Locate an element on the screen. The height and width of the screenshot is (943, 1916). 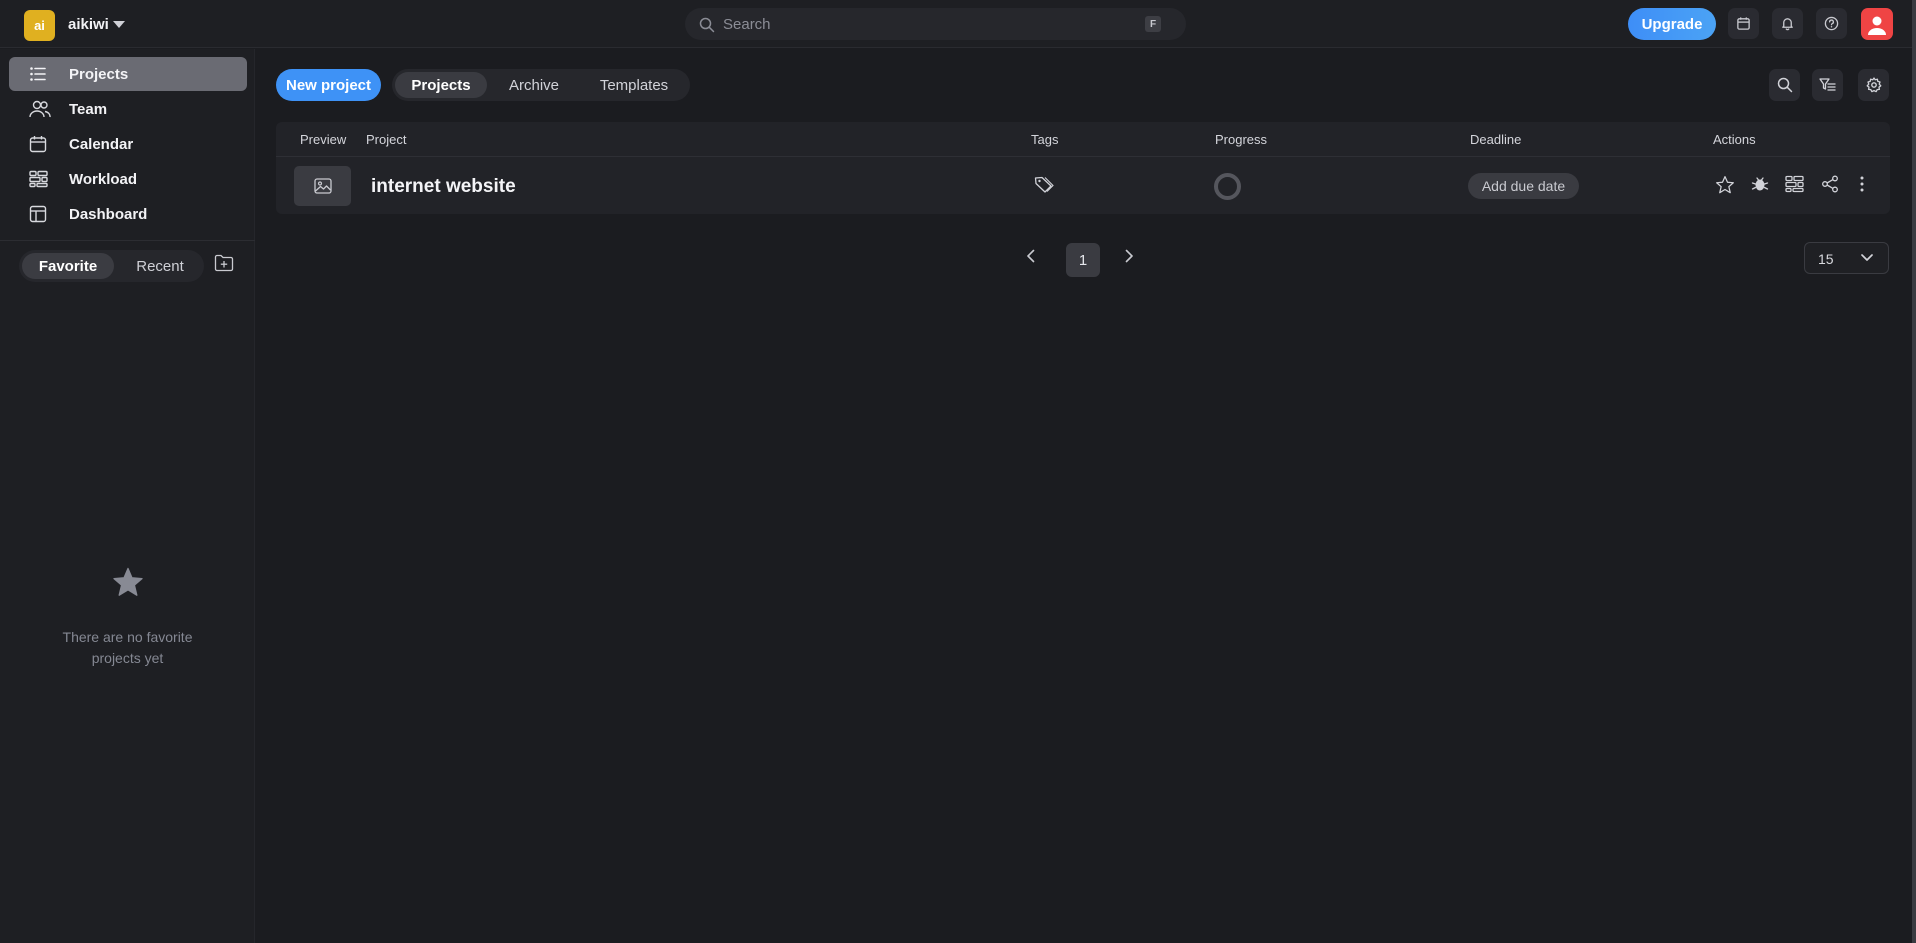
column-header-project: Project is located at coordinates (386, 139).